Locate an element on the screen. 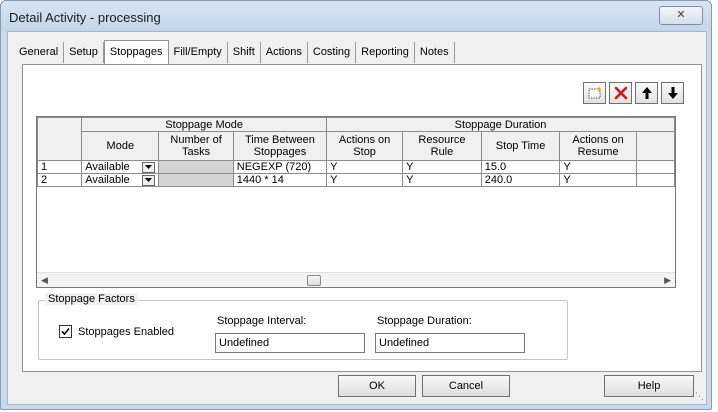  column-header-resource-rule: Resource Rule is located at coordinates (442, 146).